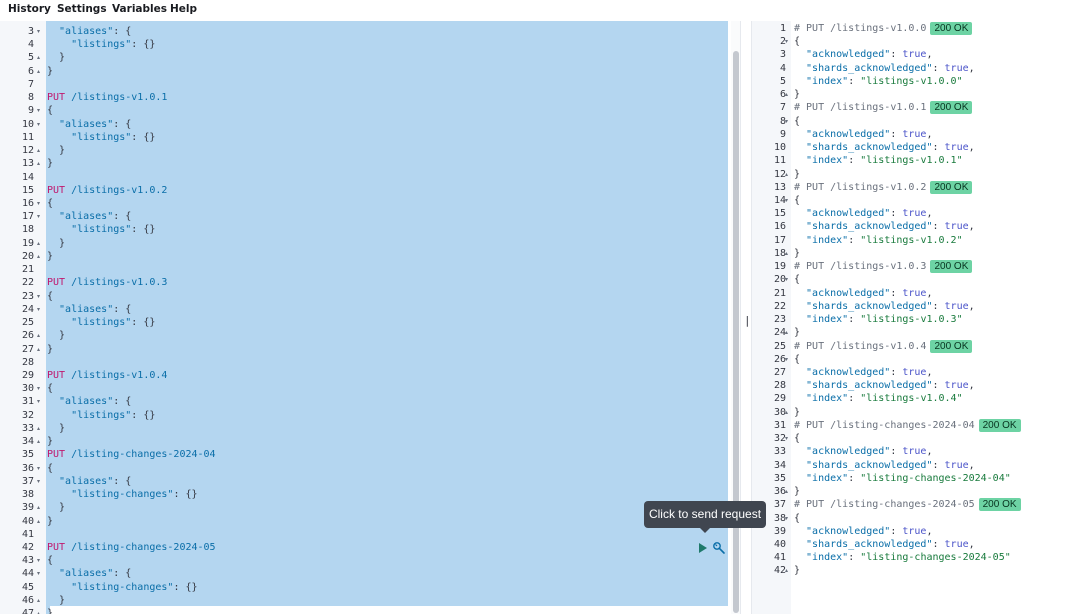 Image resolution: width=1080 pixels, height=614 pixels. What do you see at coordinates (719, 547) in the screenshot?
I see `request-options-button` at bounding box center [719, 547].